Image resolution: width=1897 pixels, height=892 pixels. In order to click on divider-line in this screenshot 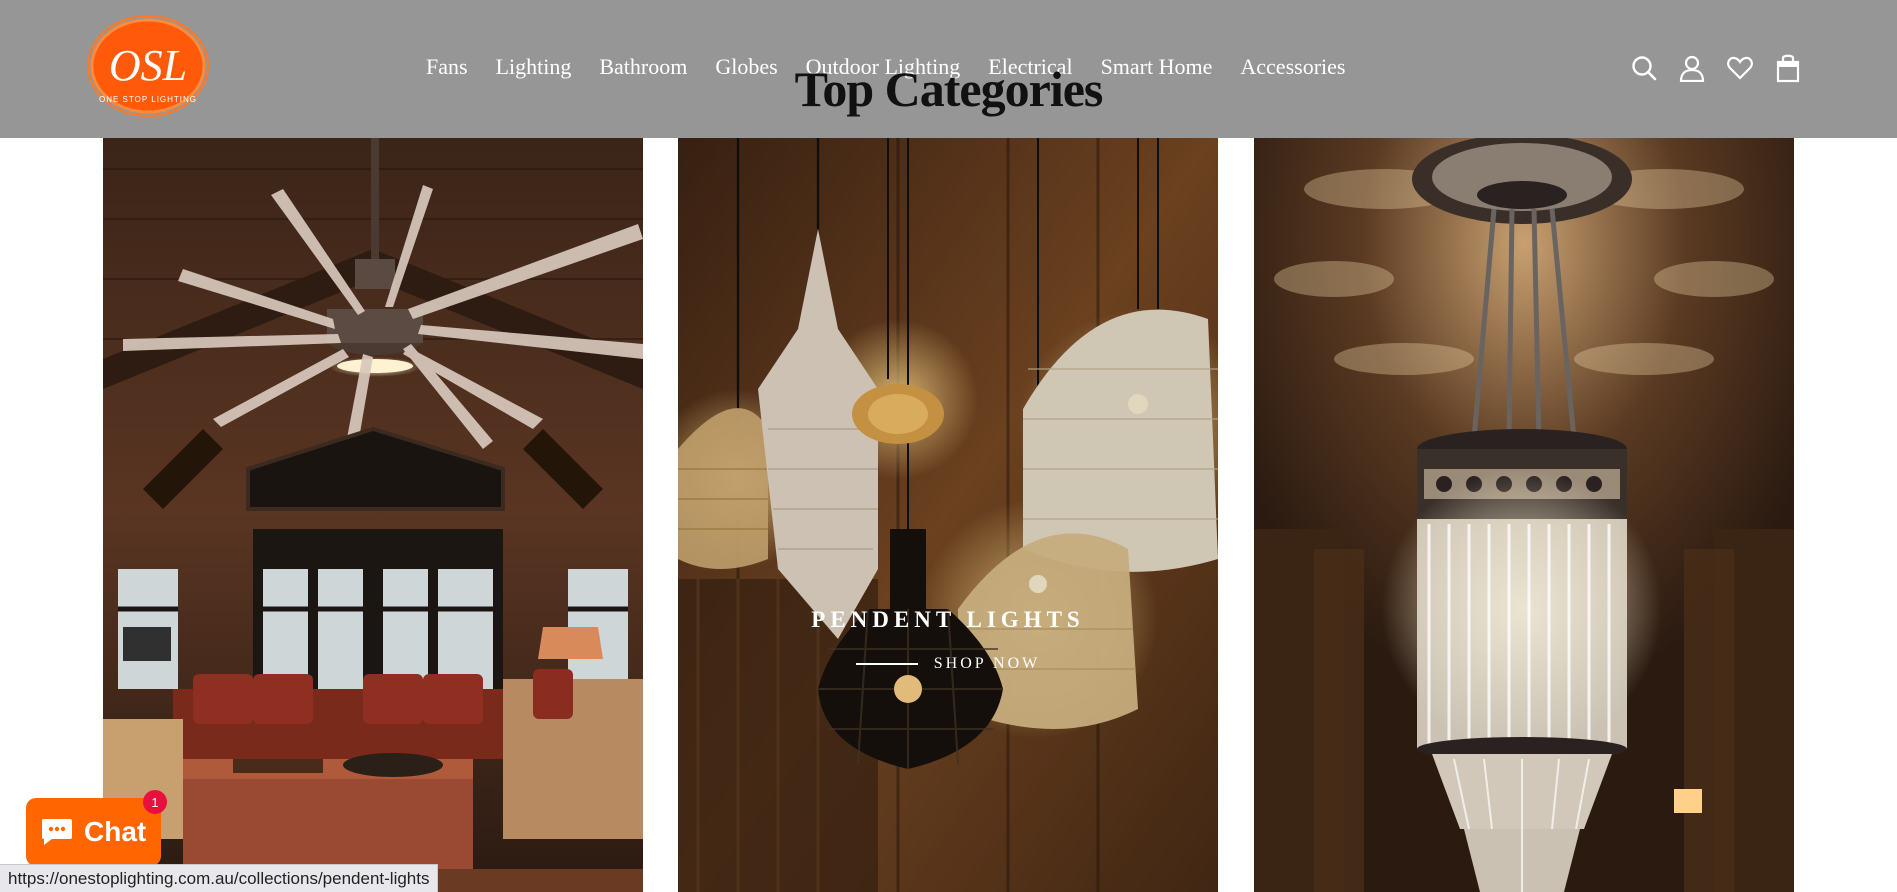, I will do `click(886, 664)`.